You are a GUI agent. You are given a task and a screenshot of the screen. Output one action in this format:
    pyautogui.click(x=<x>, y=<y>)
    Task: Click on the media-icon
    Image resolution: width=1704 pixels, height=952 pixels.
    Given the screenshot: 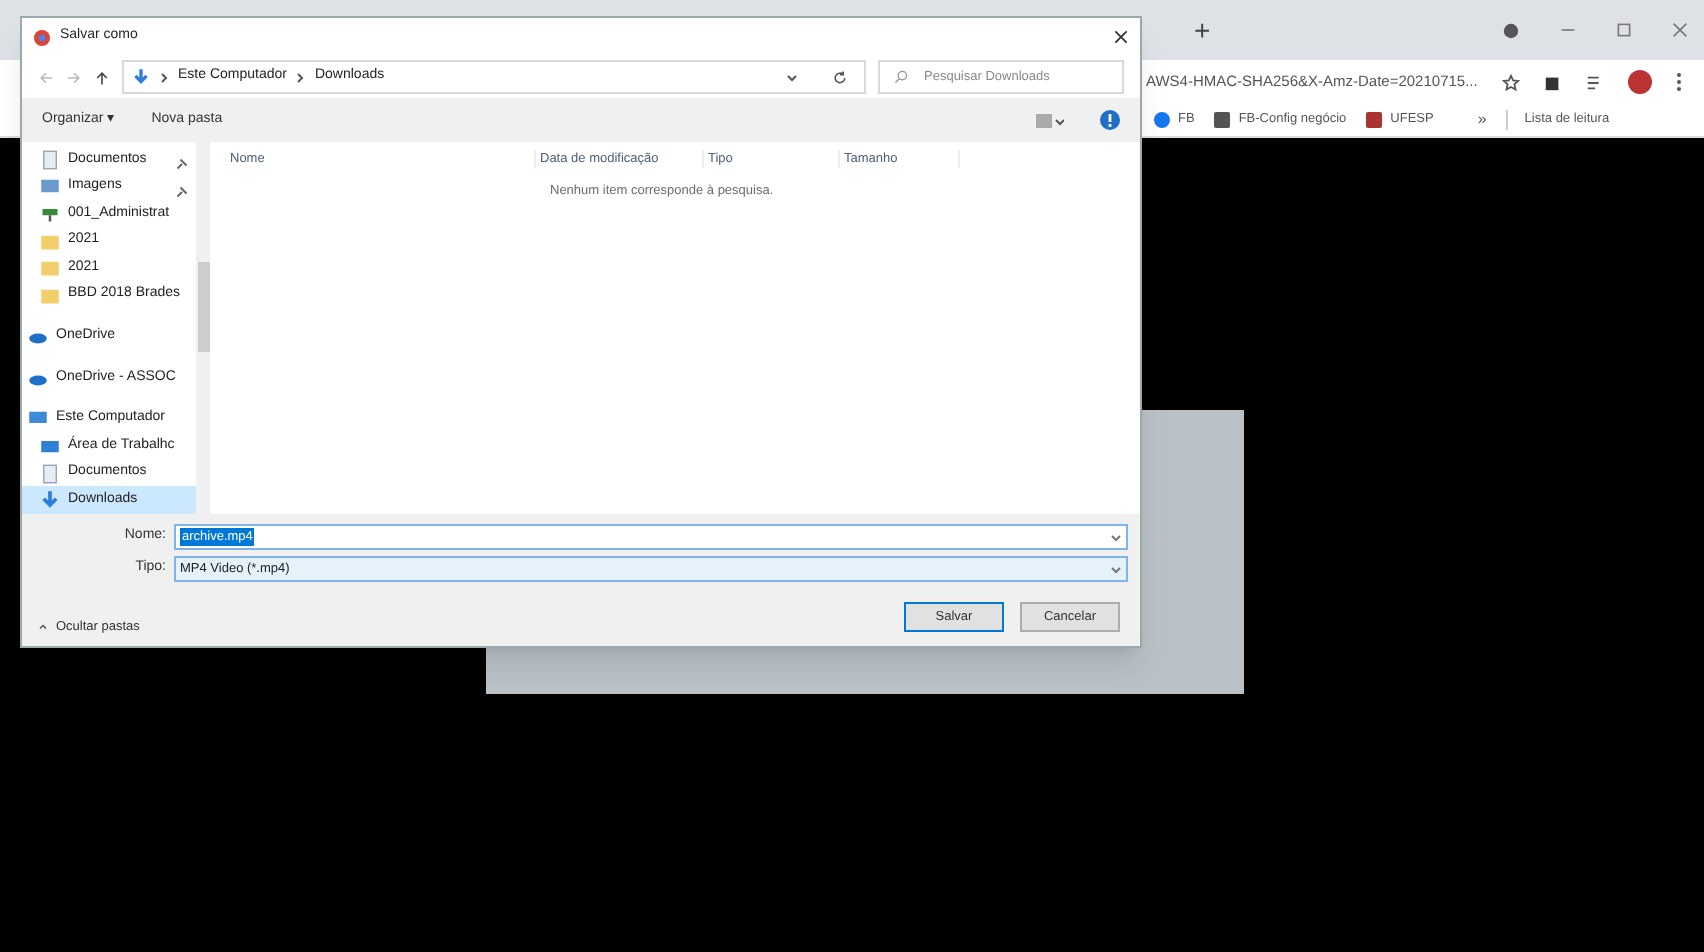 What is the action you would take?
    pyautogui.click(x=1594, y=82)
    